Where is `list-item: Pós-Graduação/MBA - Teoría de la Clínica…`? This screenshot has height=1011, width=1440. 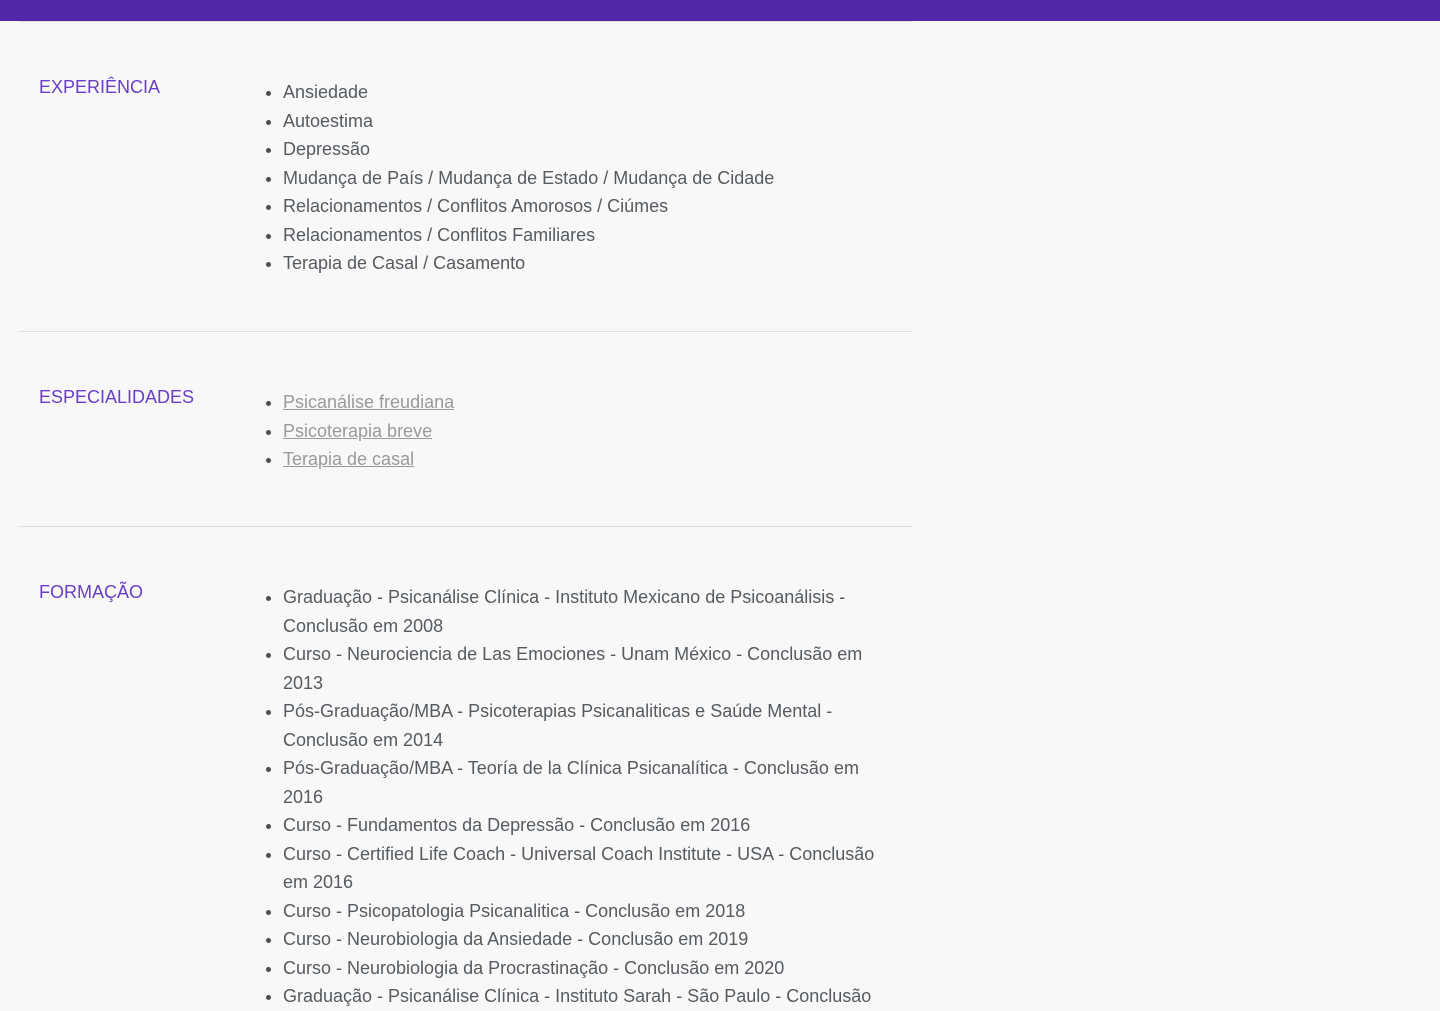
list-item: Pós-Graduação/MBA - Teoría de la Clínica… is located at coordinates (593, 782).